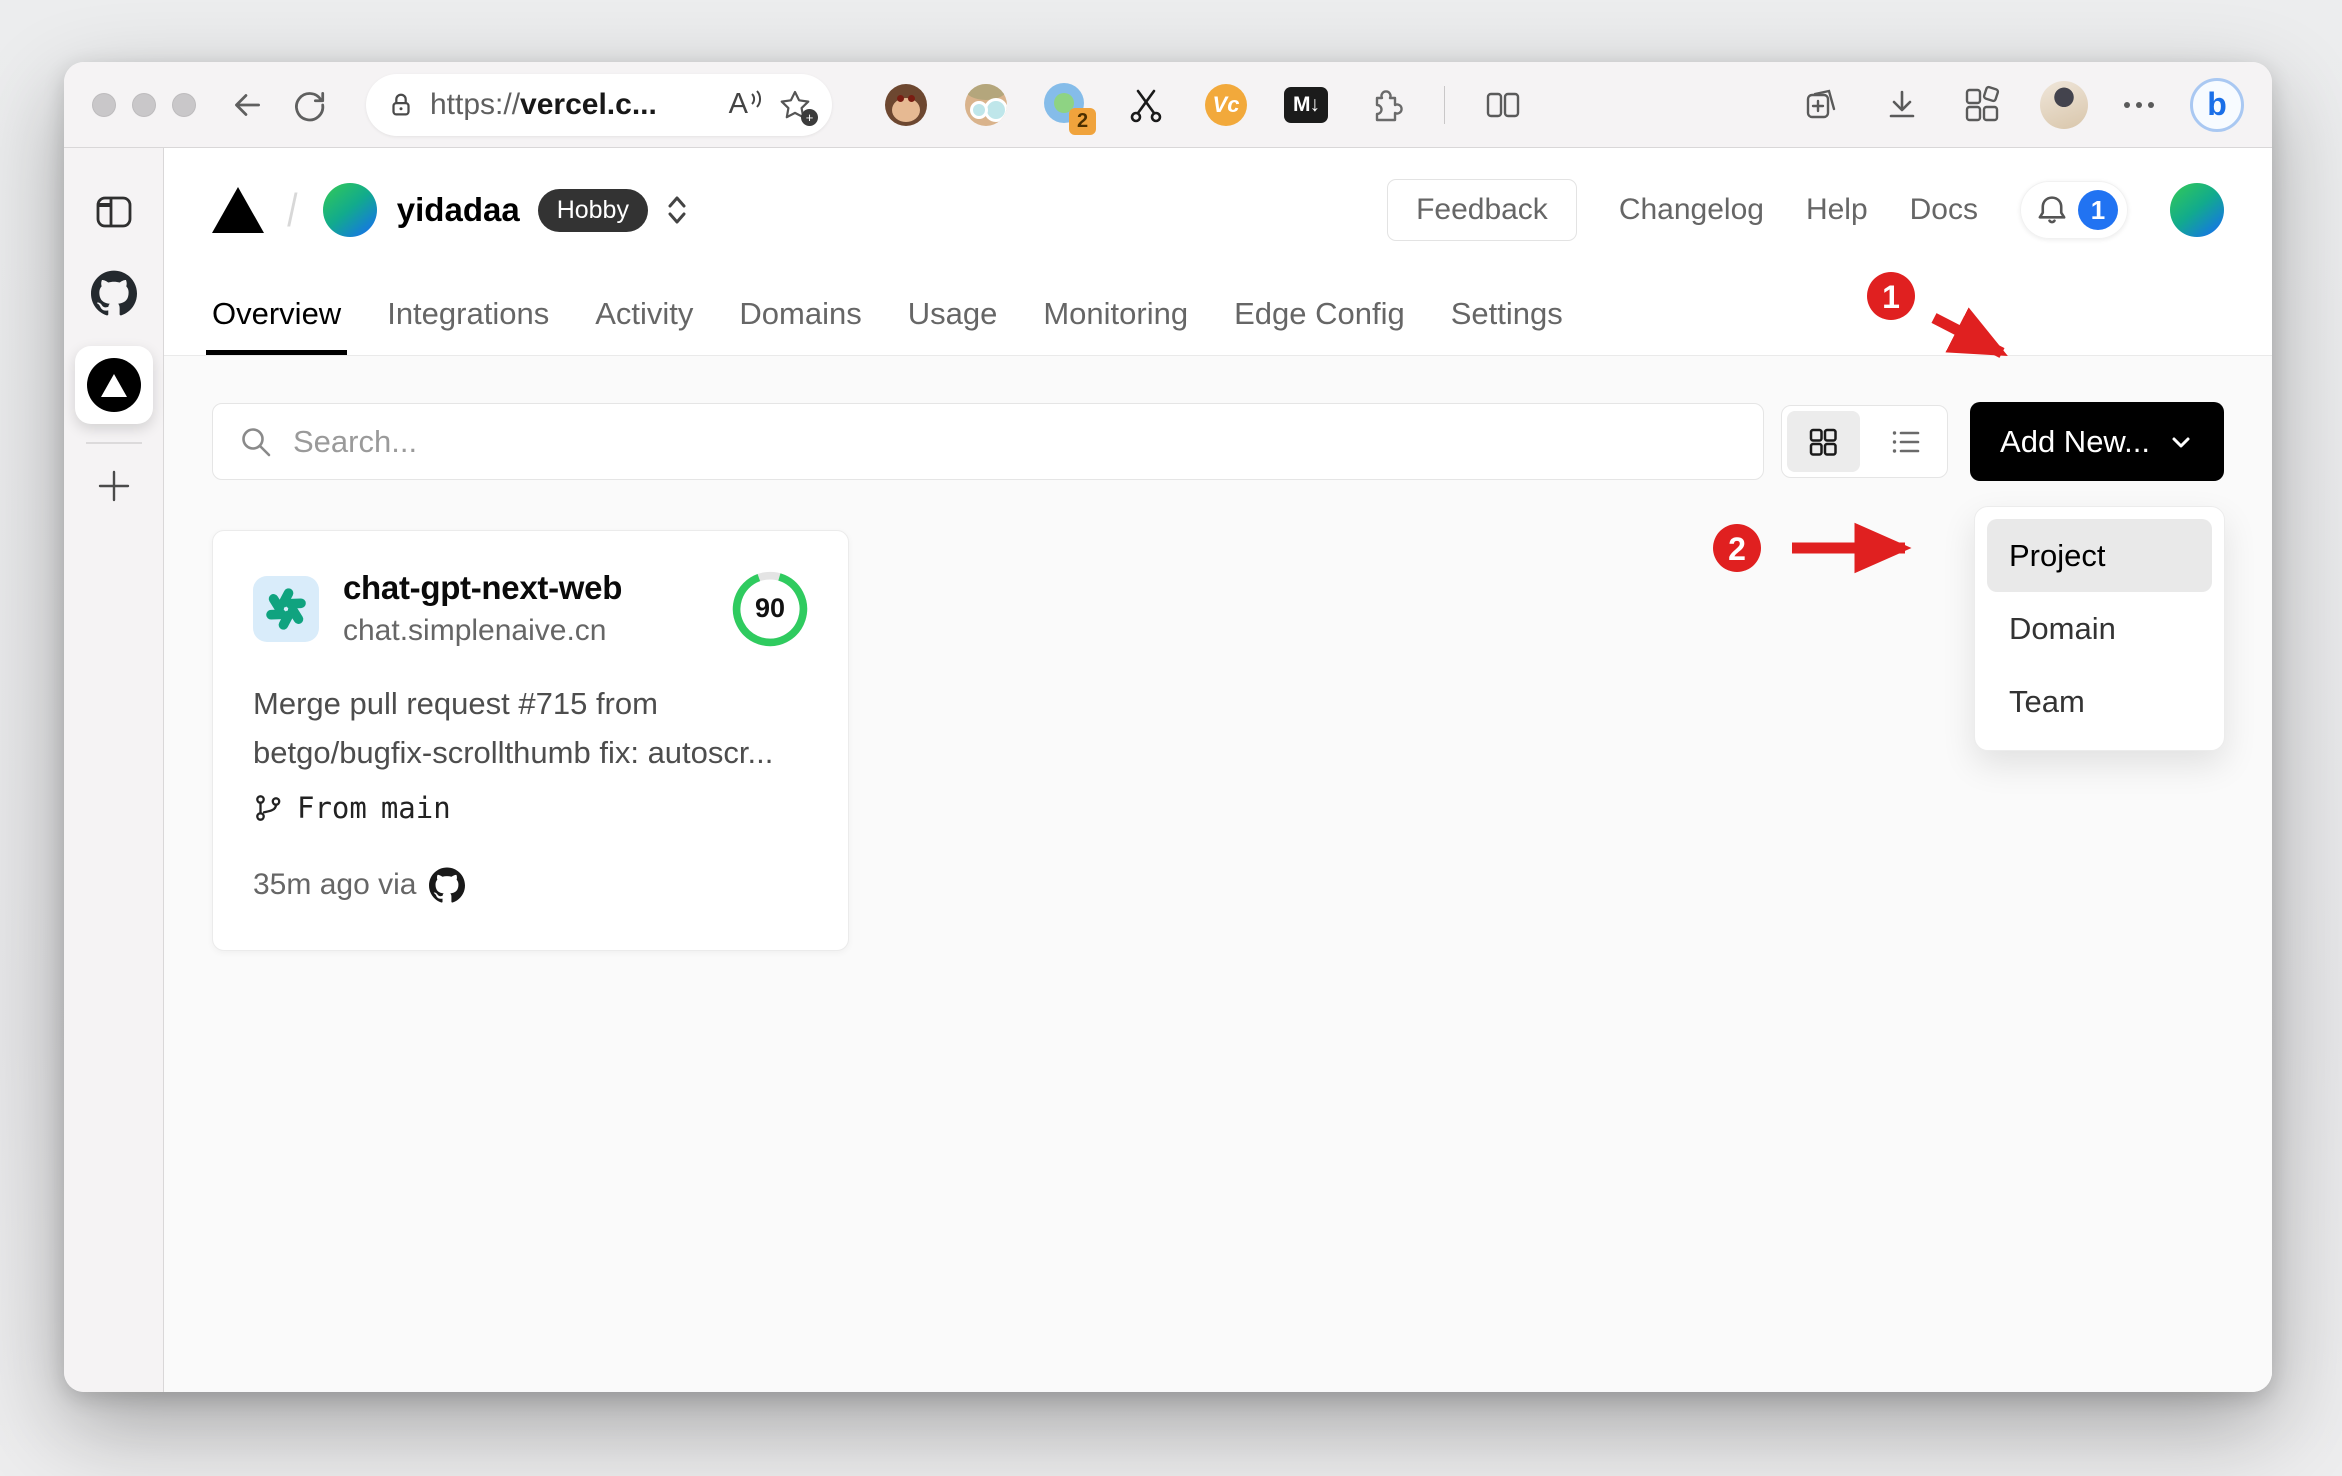 The width and height of the screenshot is (2342, 1476). I want to click on sidebar-new-tab-icon, so click(114, 486).